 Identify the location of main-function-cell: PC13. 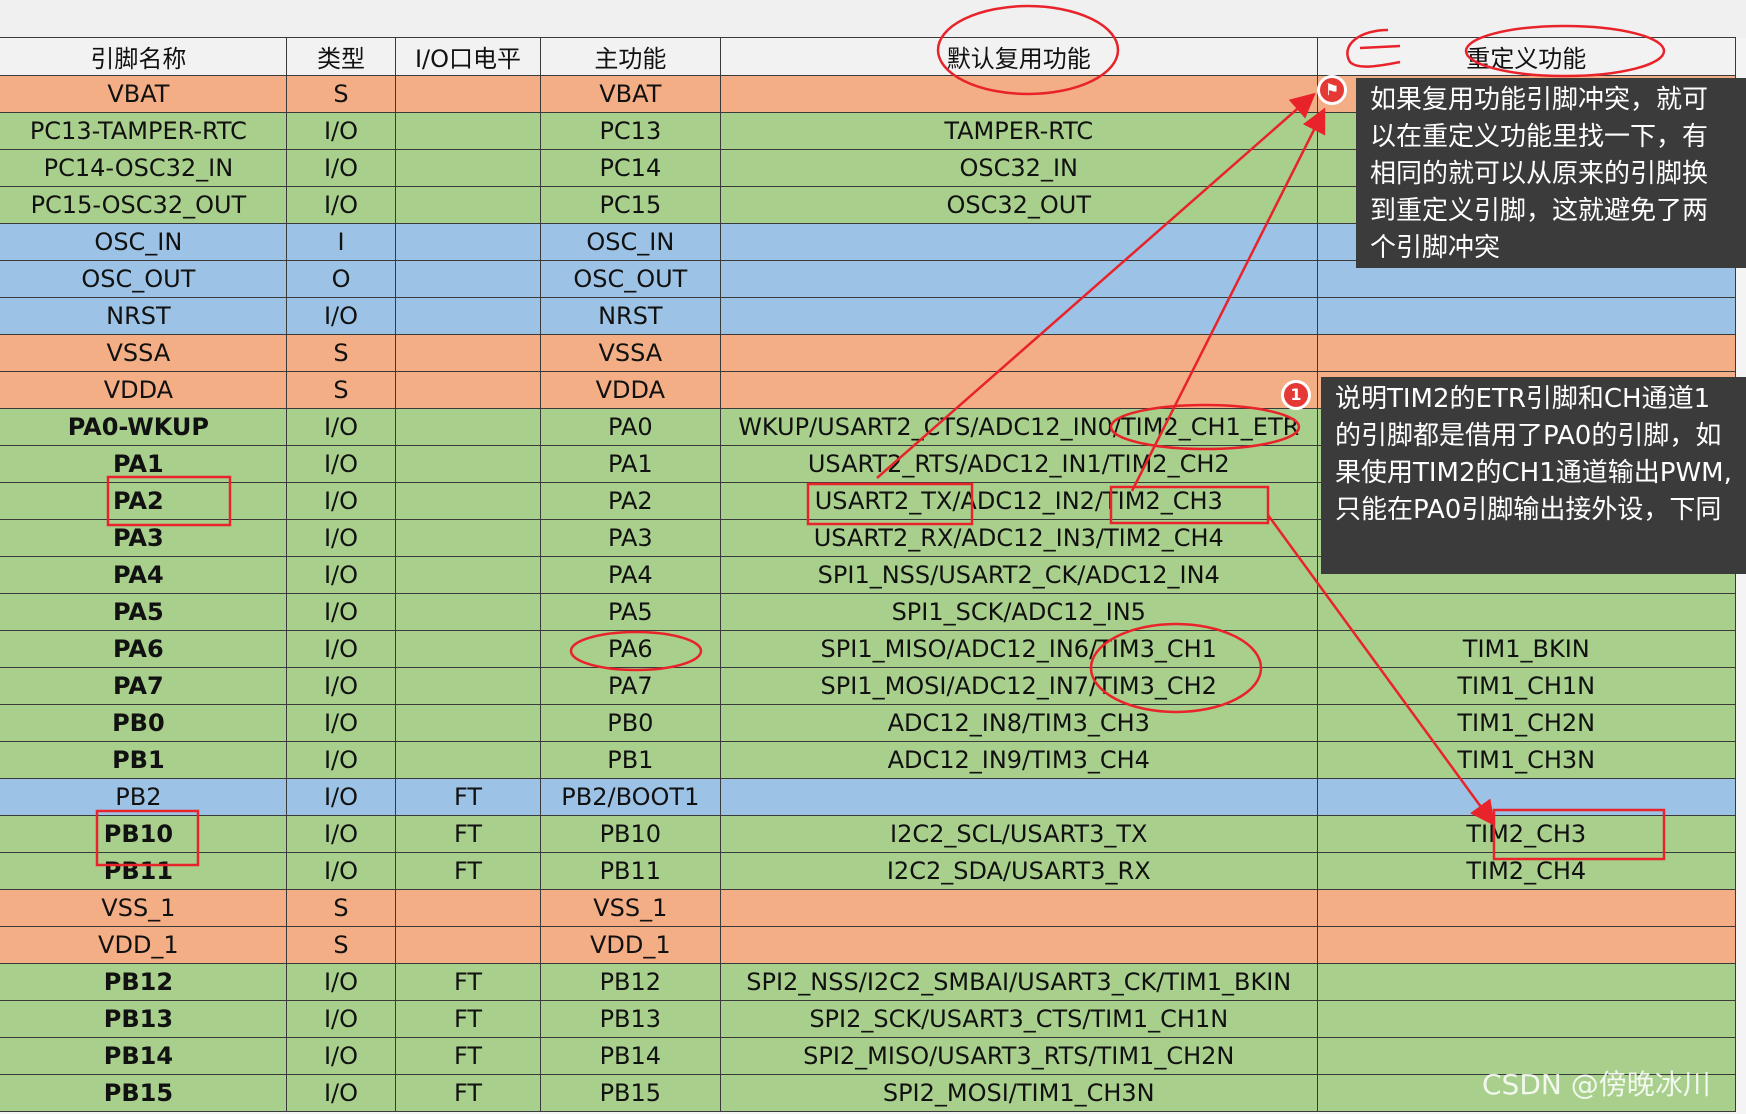
(630, 131).